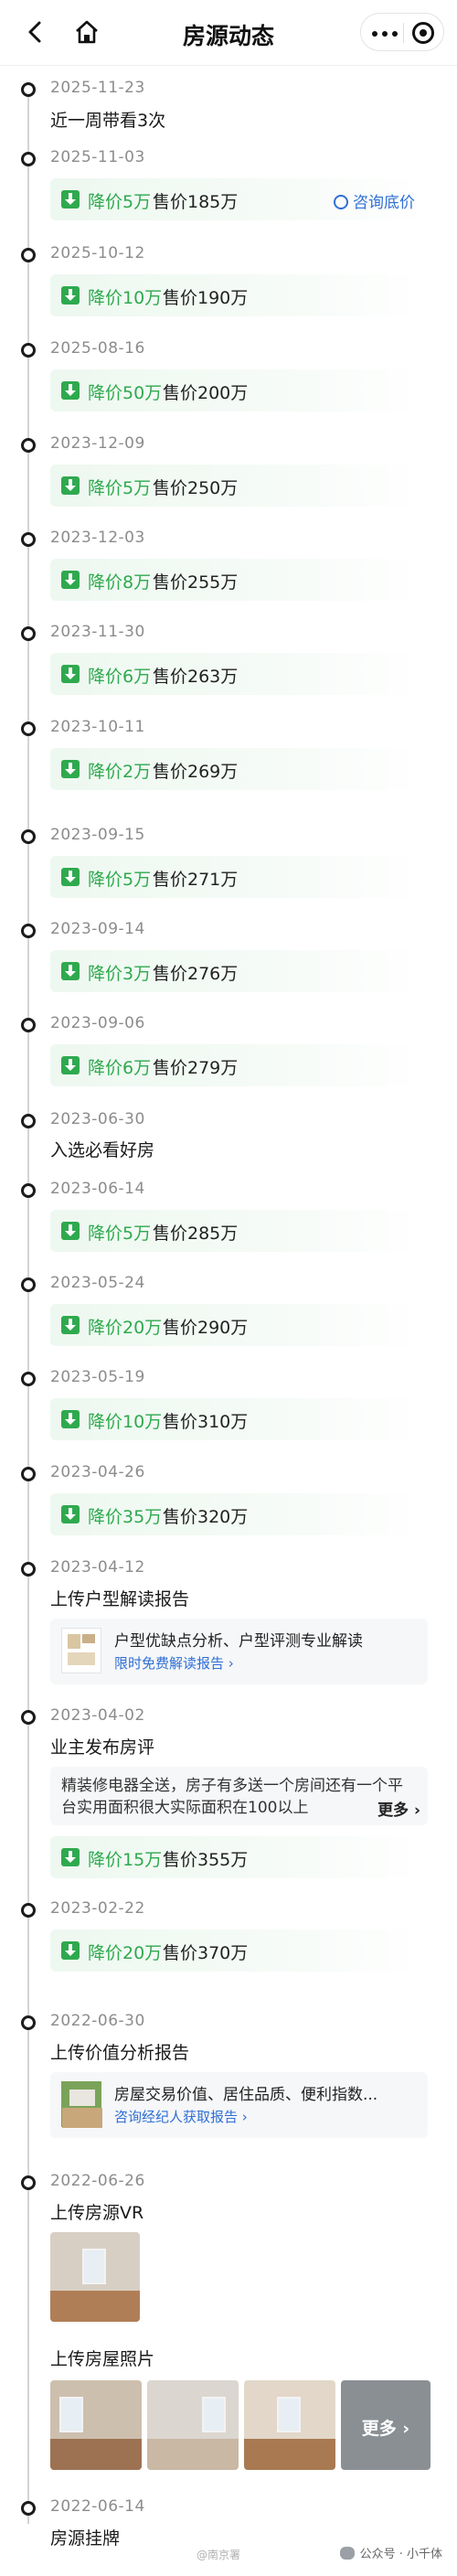 Image resolution: width=457 pixels, height=2576 pixels. Describe the element at coordinates (181, 2116) in the screenshot. I see `agent-report-link: 咨询经纪人获取报告 ›` at that location.